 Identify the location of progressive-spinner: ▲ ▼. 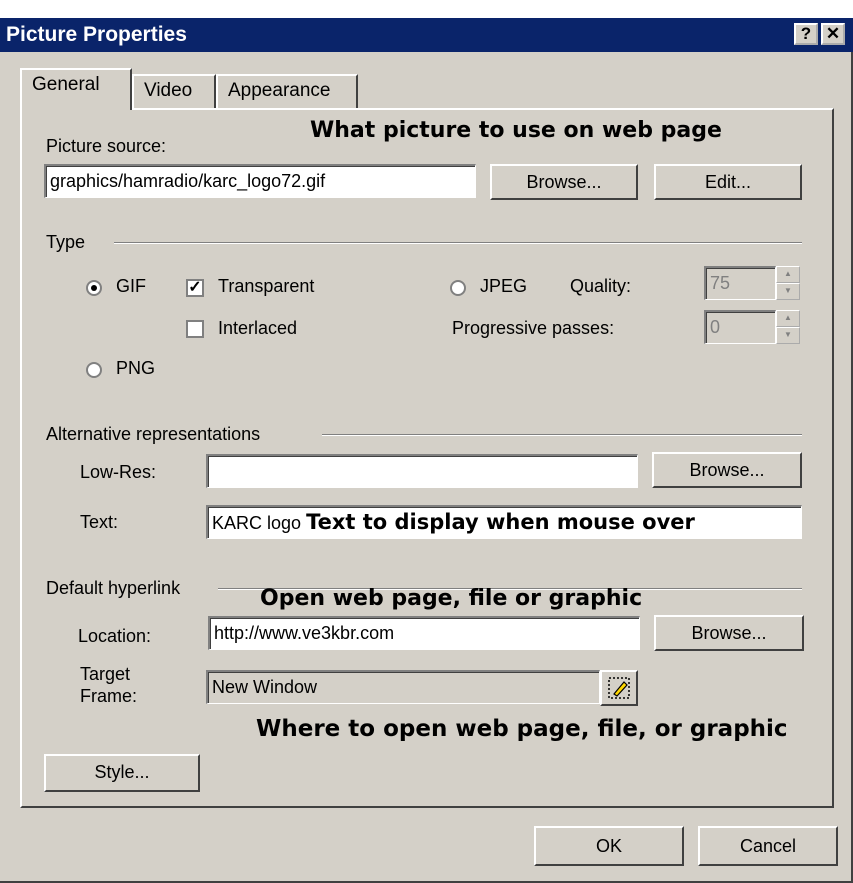
(788, 327).